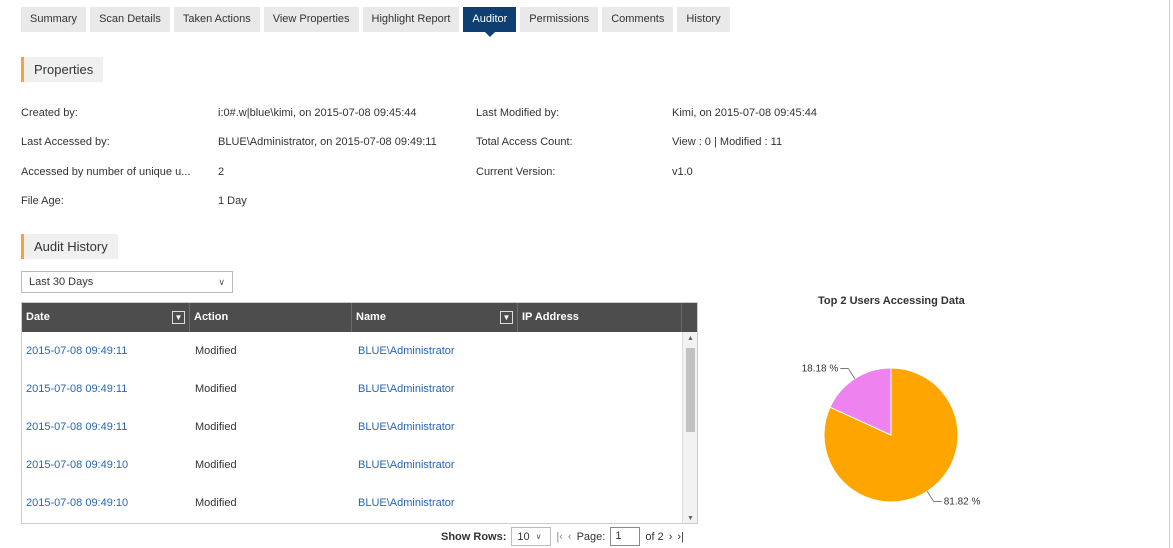  I want to click on column-header-ip: IP Address, so click(600, 317).